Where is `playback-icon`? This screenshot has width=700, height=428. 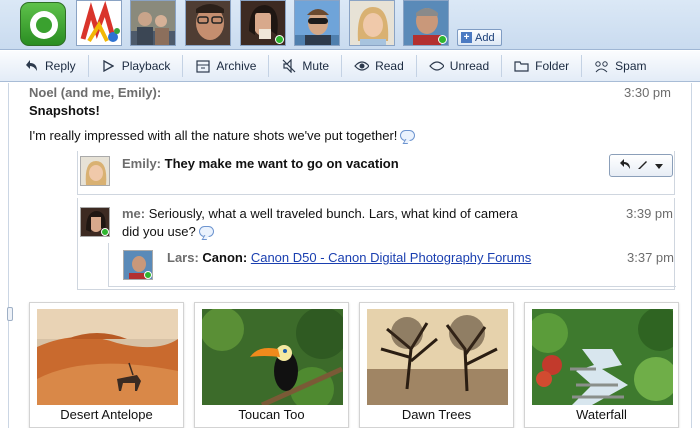 playback-icon is located at coordinates (108, 66).